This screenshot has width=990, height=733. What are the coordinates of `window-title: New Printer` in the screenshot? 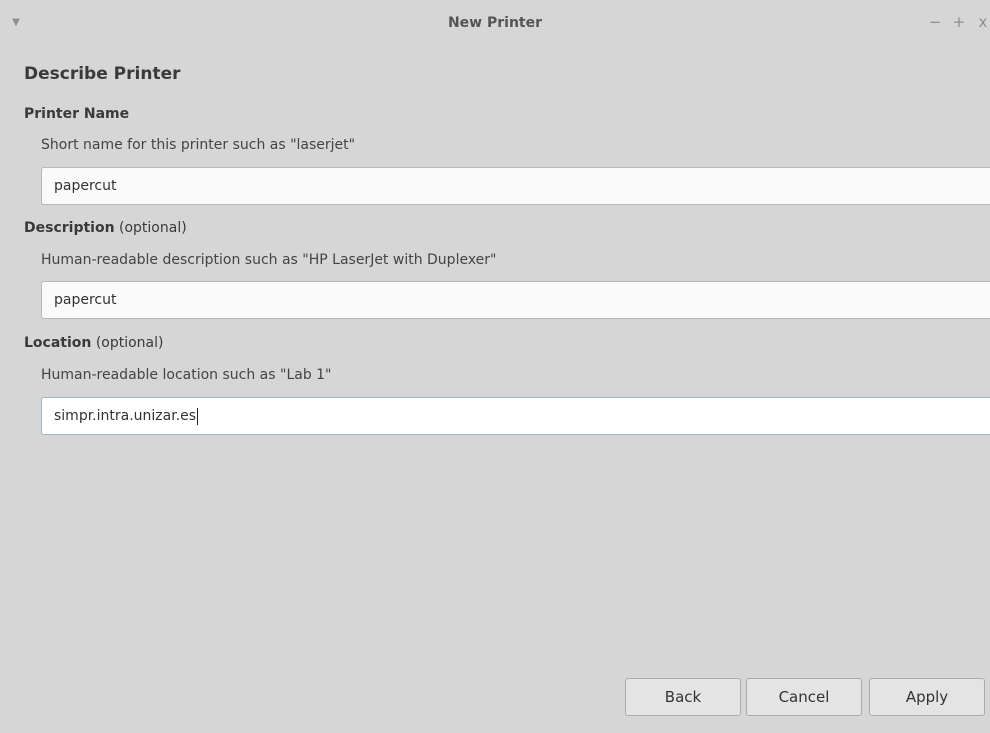 It's located at (495, 23).